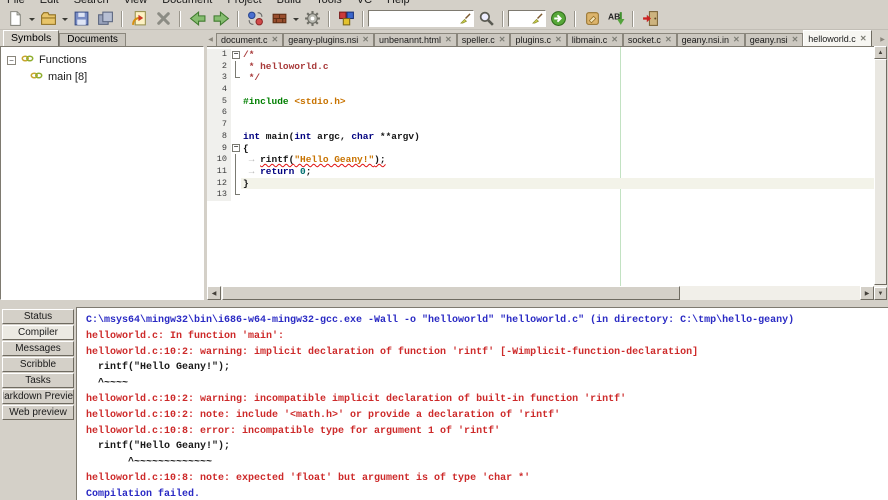  I want to click on build-dropdown-arrow-icon, so click(295, 19).